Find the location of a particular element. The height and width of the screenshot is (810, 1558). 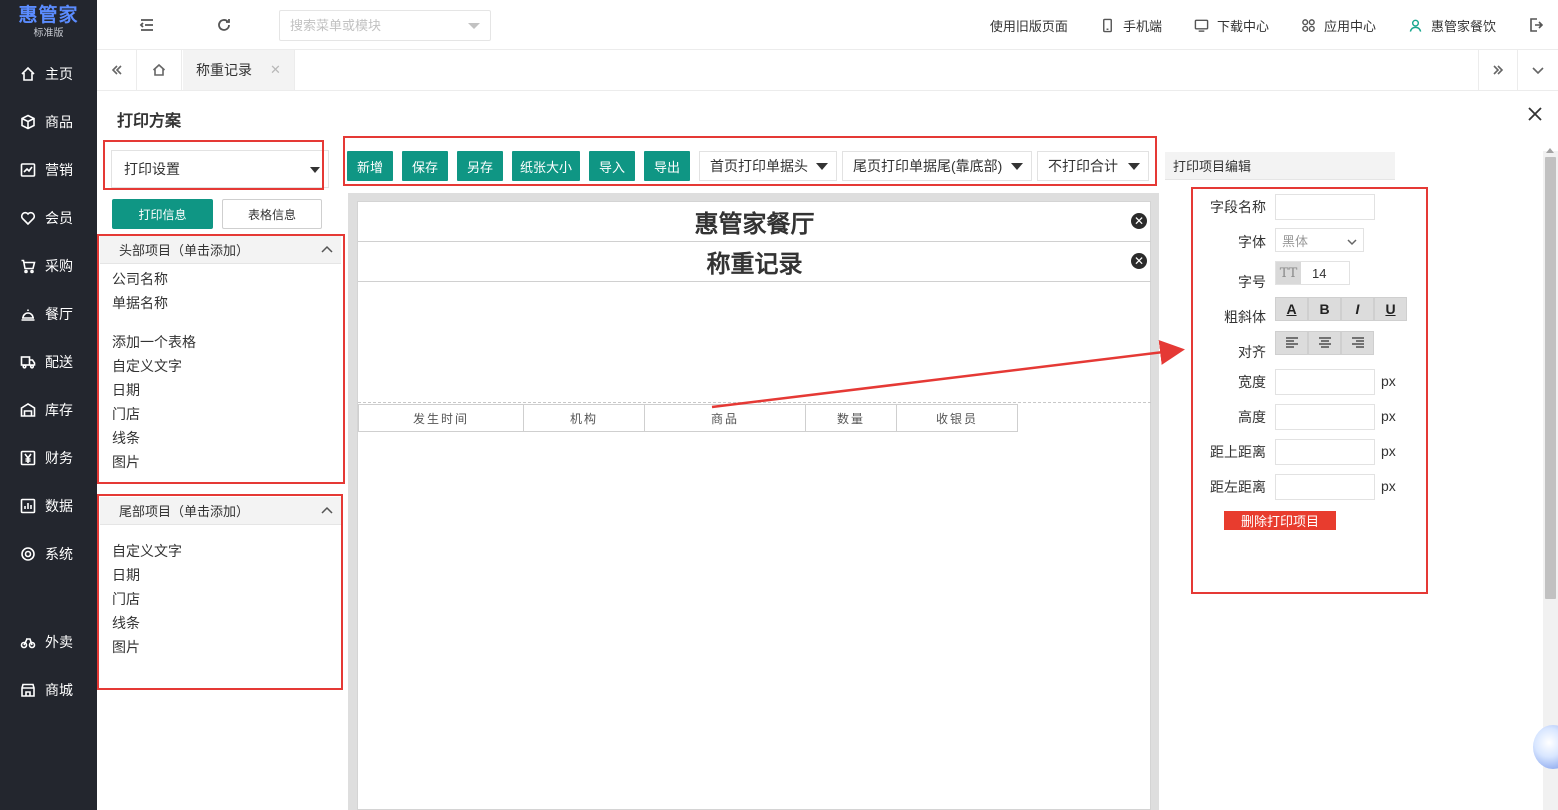

tabs-menu-chevron-icon is located at coordinates (1538, 70).